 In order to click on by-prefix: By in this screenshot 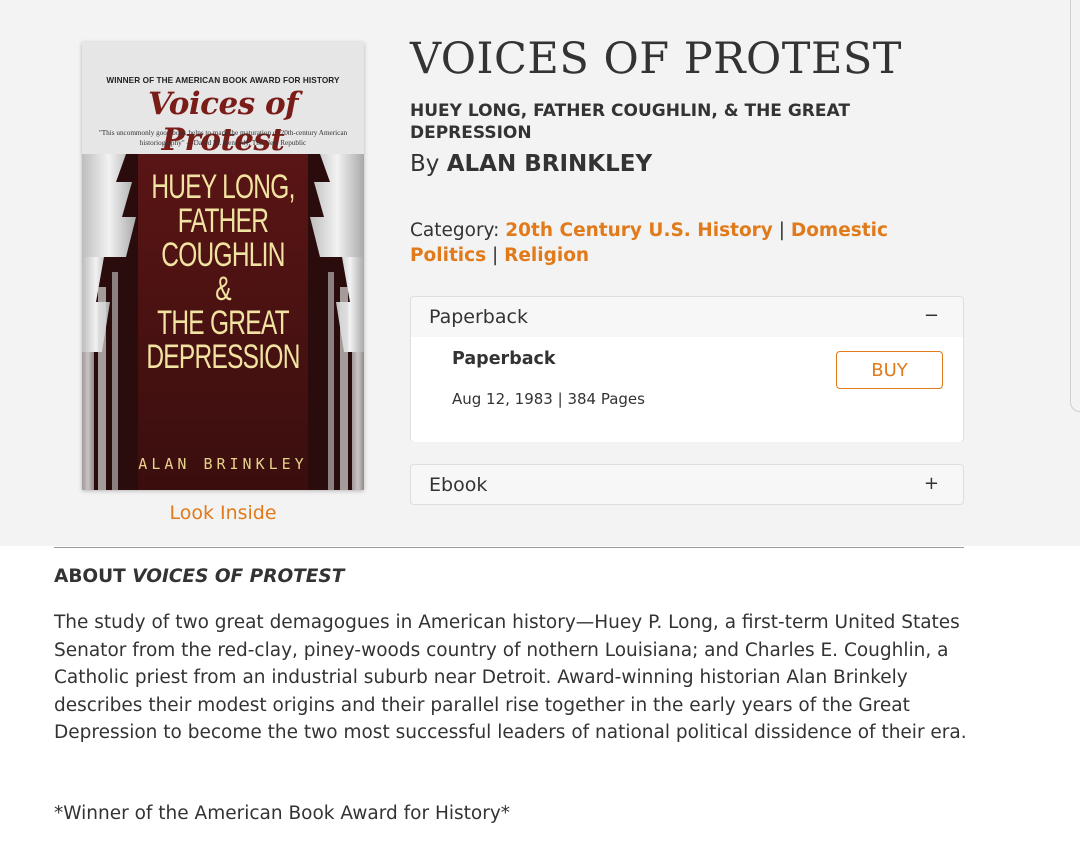, I will do `click(425, 164)`.